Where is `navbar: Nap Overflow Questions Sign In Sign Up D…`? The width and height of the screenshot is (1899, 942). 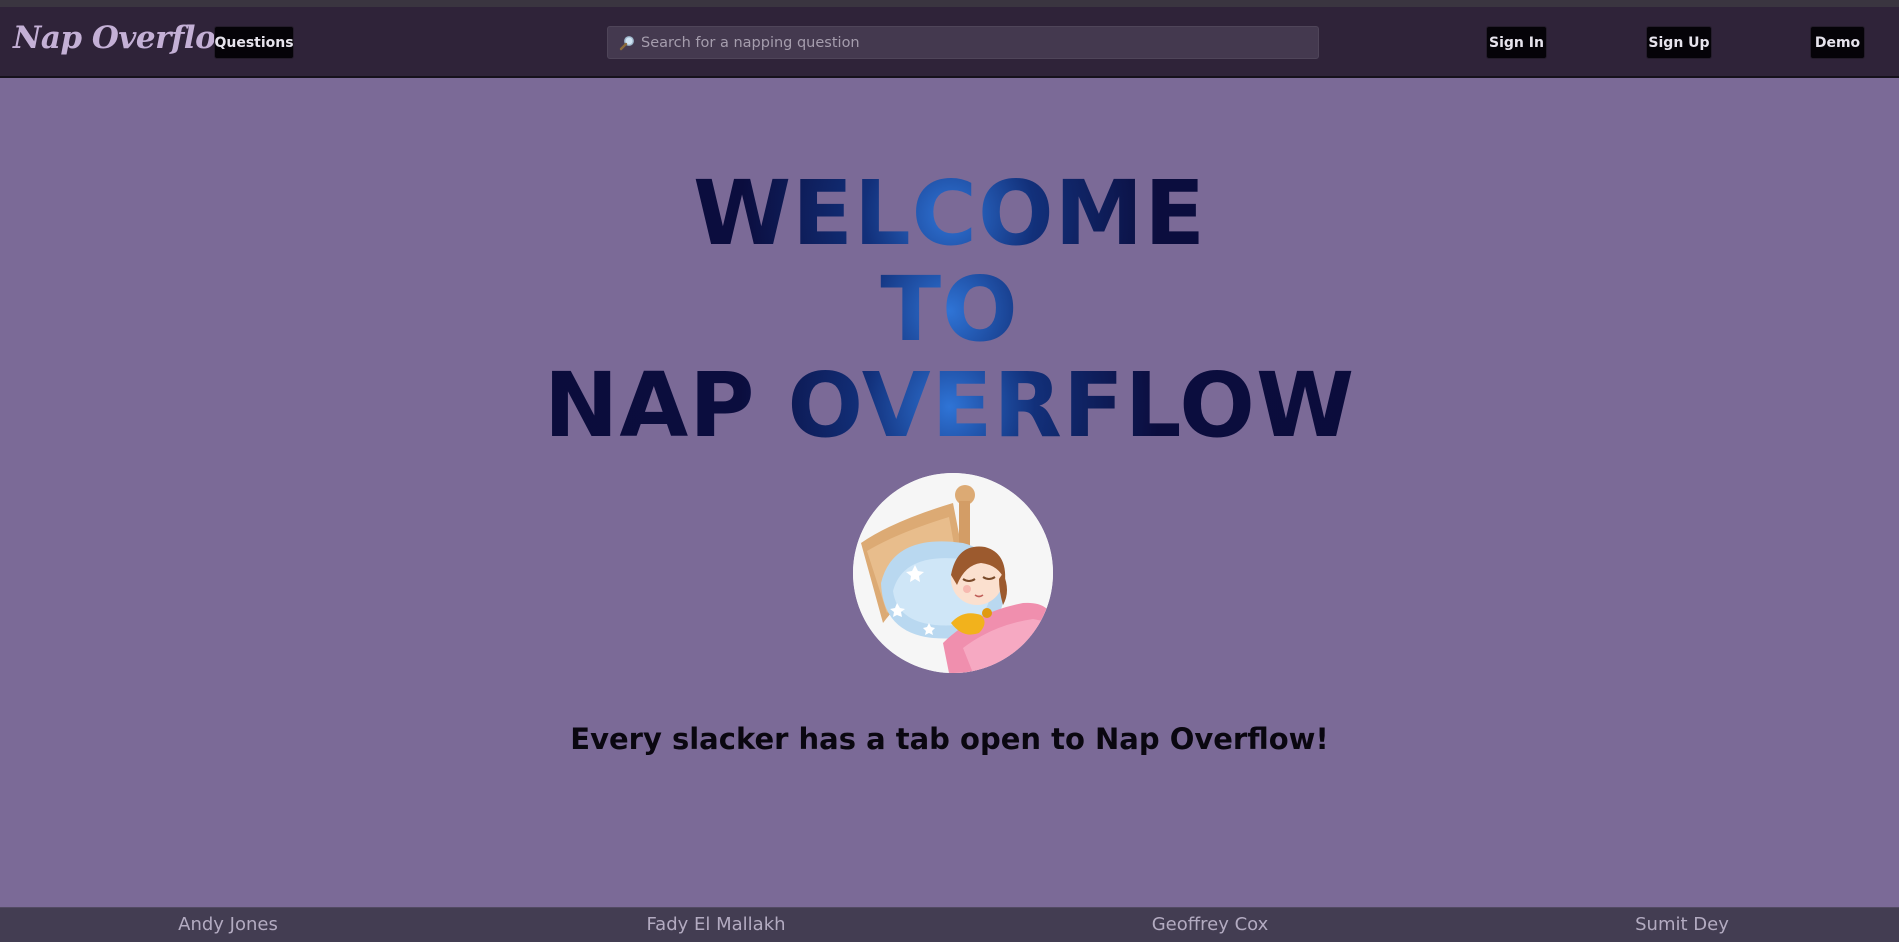
navbar: Nap Overflow Questions Sign In Sign Up D… is located at coordinates (949, 42).